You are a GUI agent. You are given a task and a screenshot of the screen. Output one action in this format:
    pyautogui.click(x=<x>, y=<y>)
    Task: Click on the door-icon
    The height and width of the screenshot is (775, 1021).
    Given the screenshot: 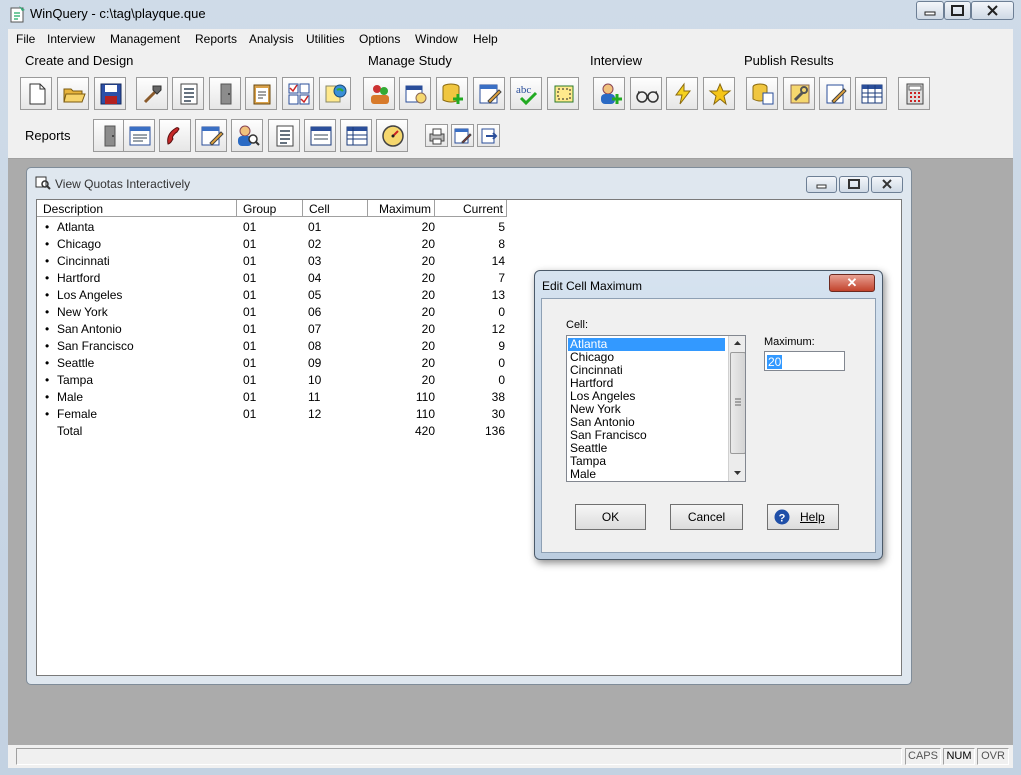 What is the action you would take?
    pyautogui.click(x=110, y=136)
    